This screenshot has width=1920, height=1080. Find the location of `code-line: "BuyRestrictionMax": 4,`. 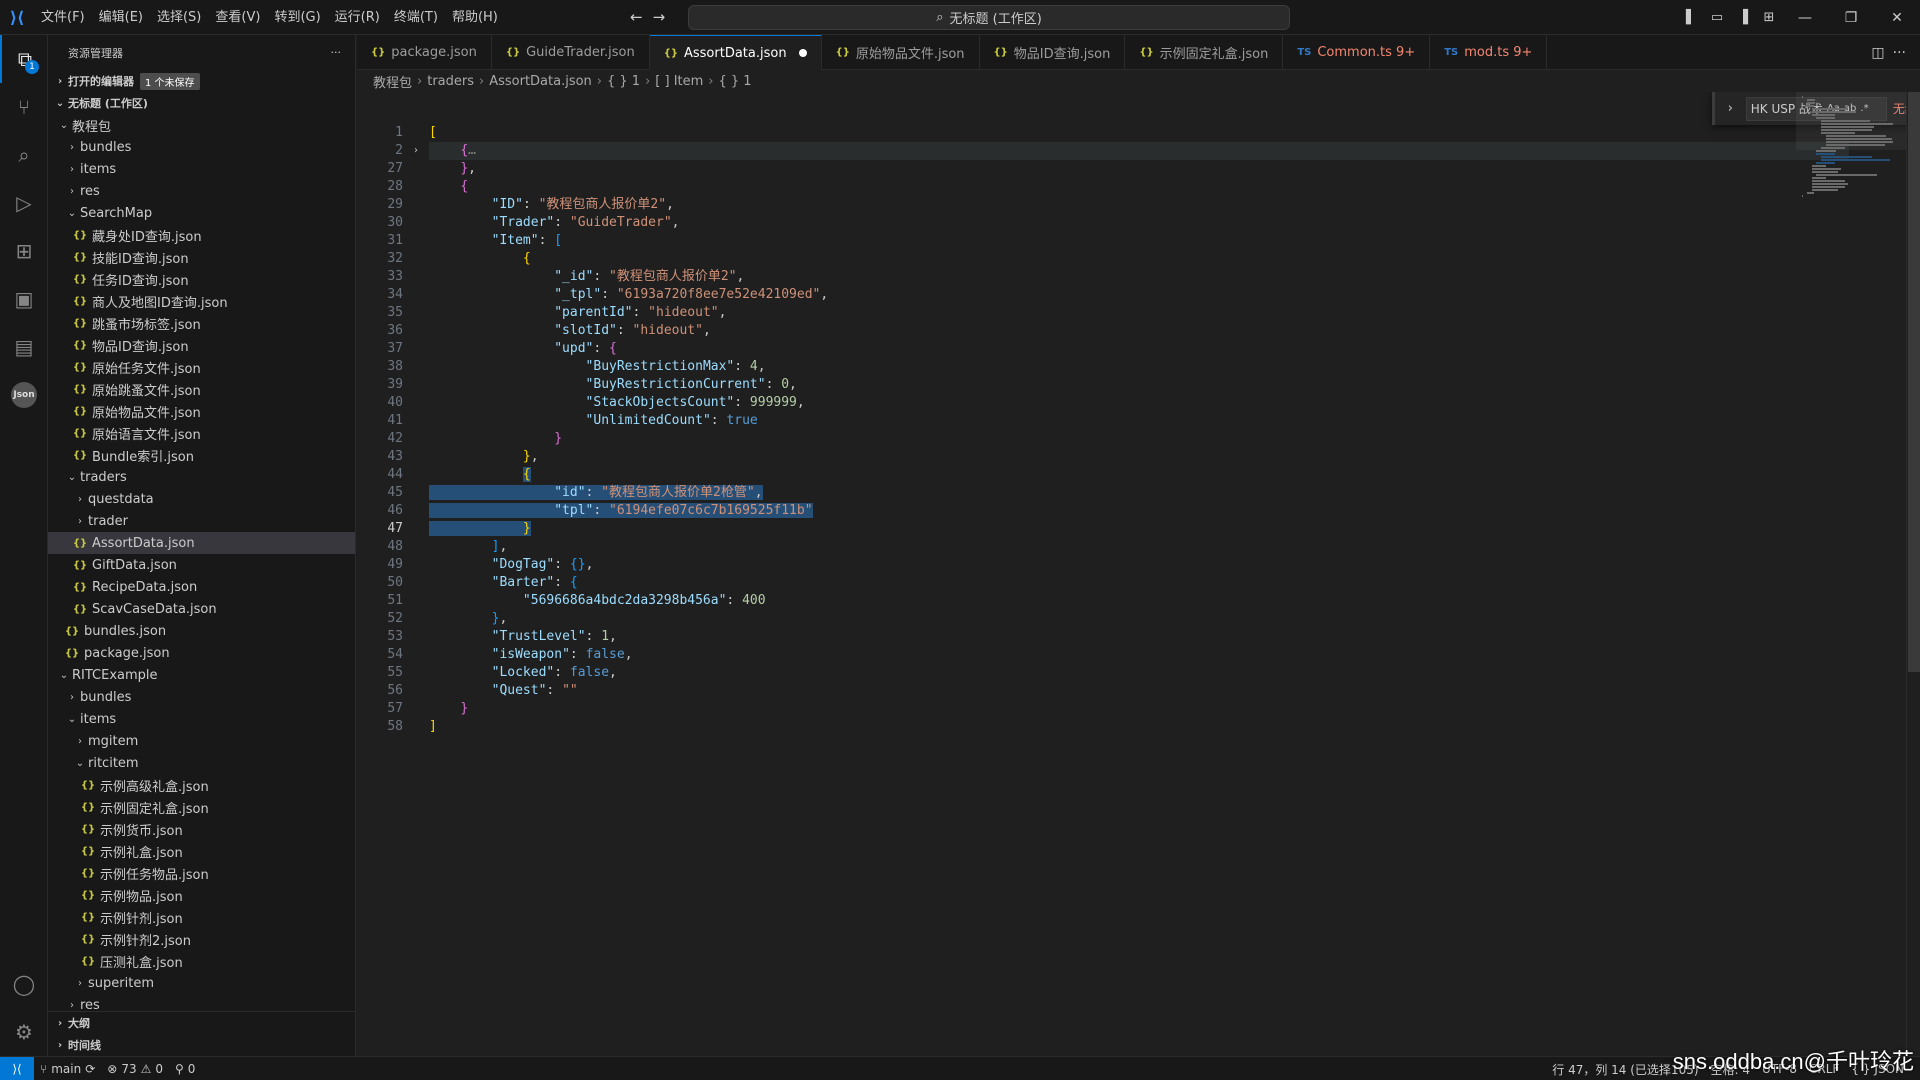

code-line: "BuyRestrictionMax": 4, is located at coordinates (1139, 367).